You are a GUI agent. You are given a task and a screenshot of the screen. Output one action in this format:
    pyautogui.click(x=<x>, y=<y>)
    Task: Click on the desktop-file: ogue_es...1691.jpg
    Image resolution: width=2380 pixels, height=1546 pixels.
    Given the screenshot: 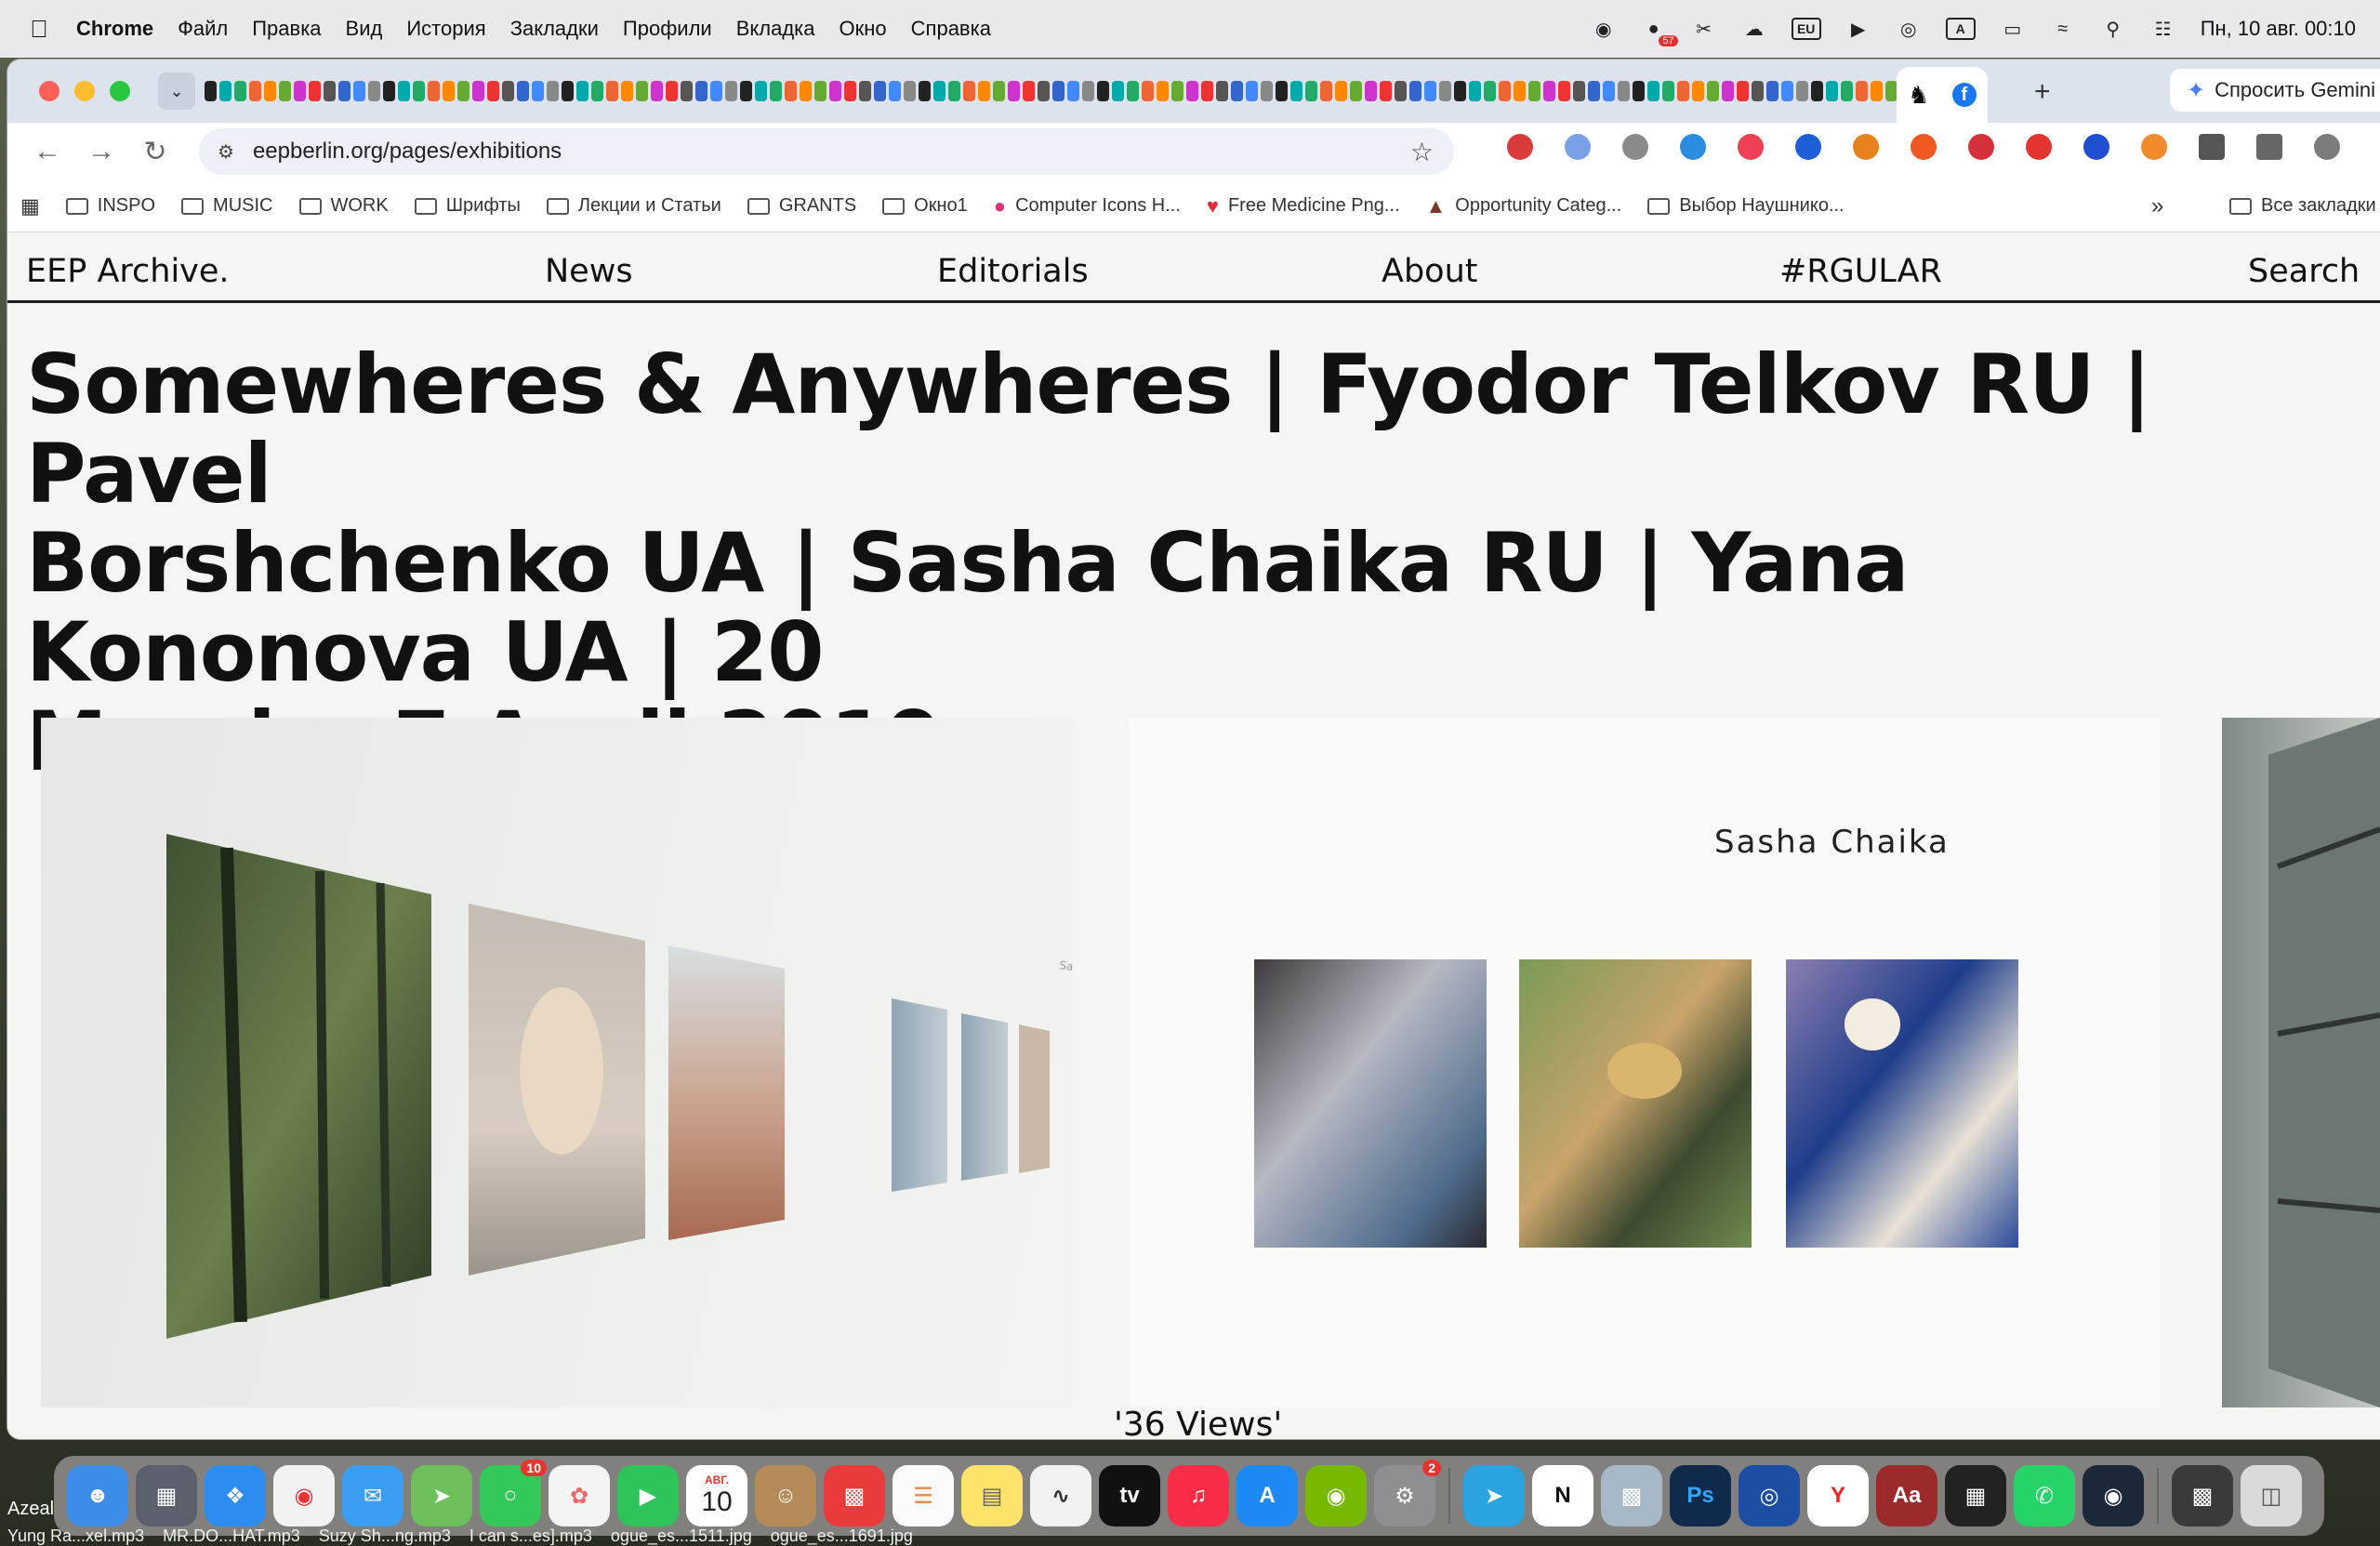 What is the action you would take?
    pyautogui.click(x=842, y=1536)
    